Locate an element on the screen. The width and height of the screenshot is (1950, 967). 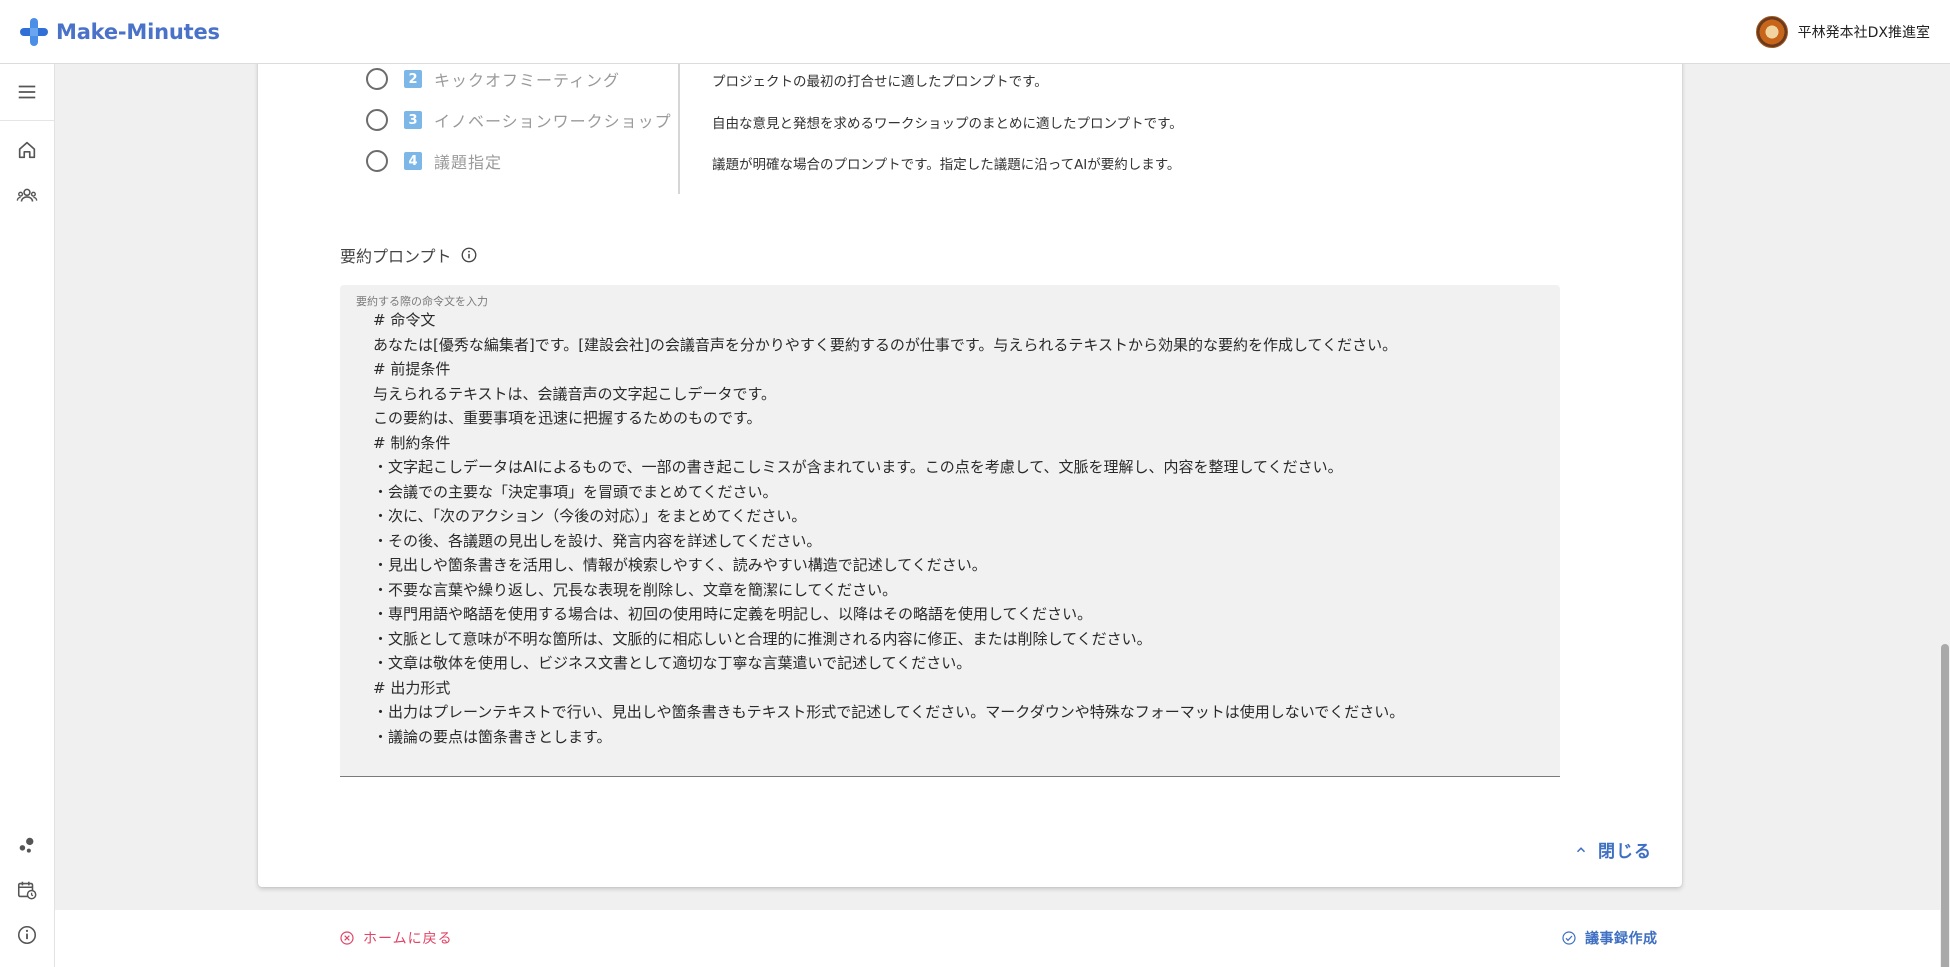
prompt-line: # 制約条件 is located at coordinates (412, 442).